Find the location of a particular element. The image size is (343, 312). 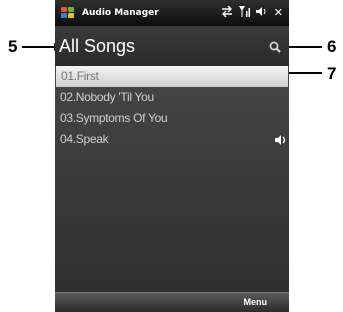

status-icons: ✕ is located at coordinates (252, 12).